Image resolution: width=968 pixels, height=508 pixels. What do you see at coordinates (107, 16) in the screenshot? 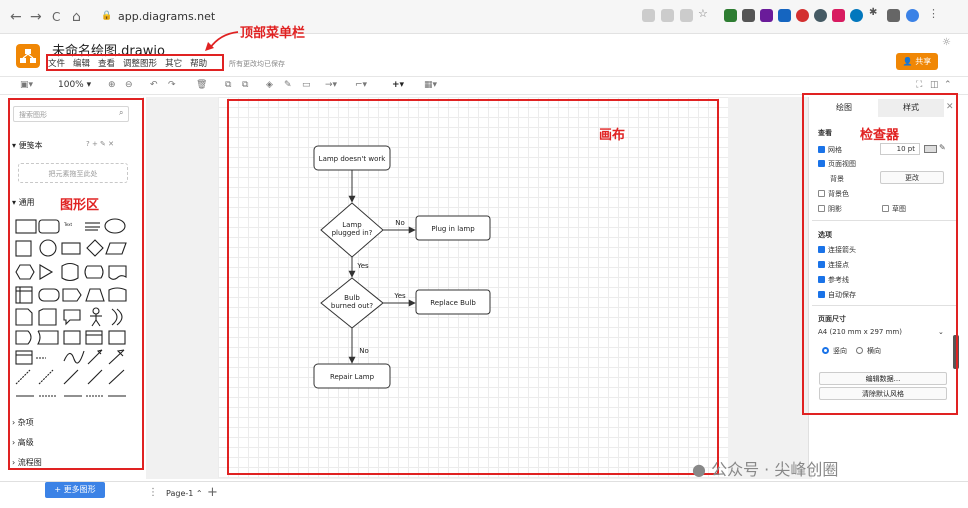
I see `lock-icon: 🔒` at bounding box center [107, 16].